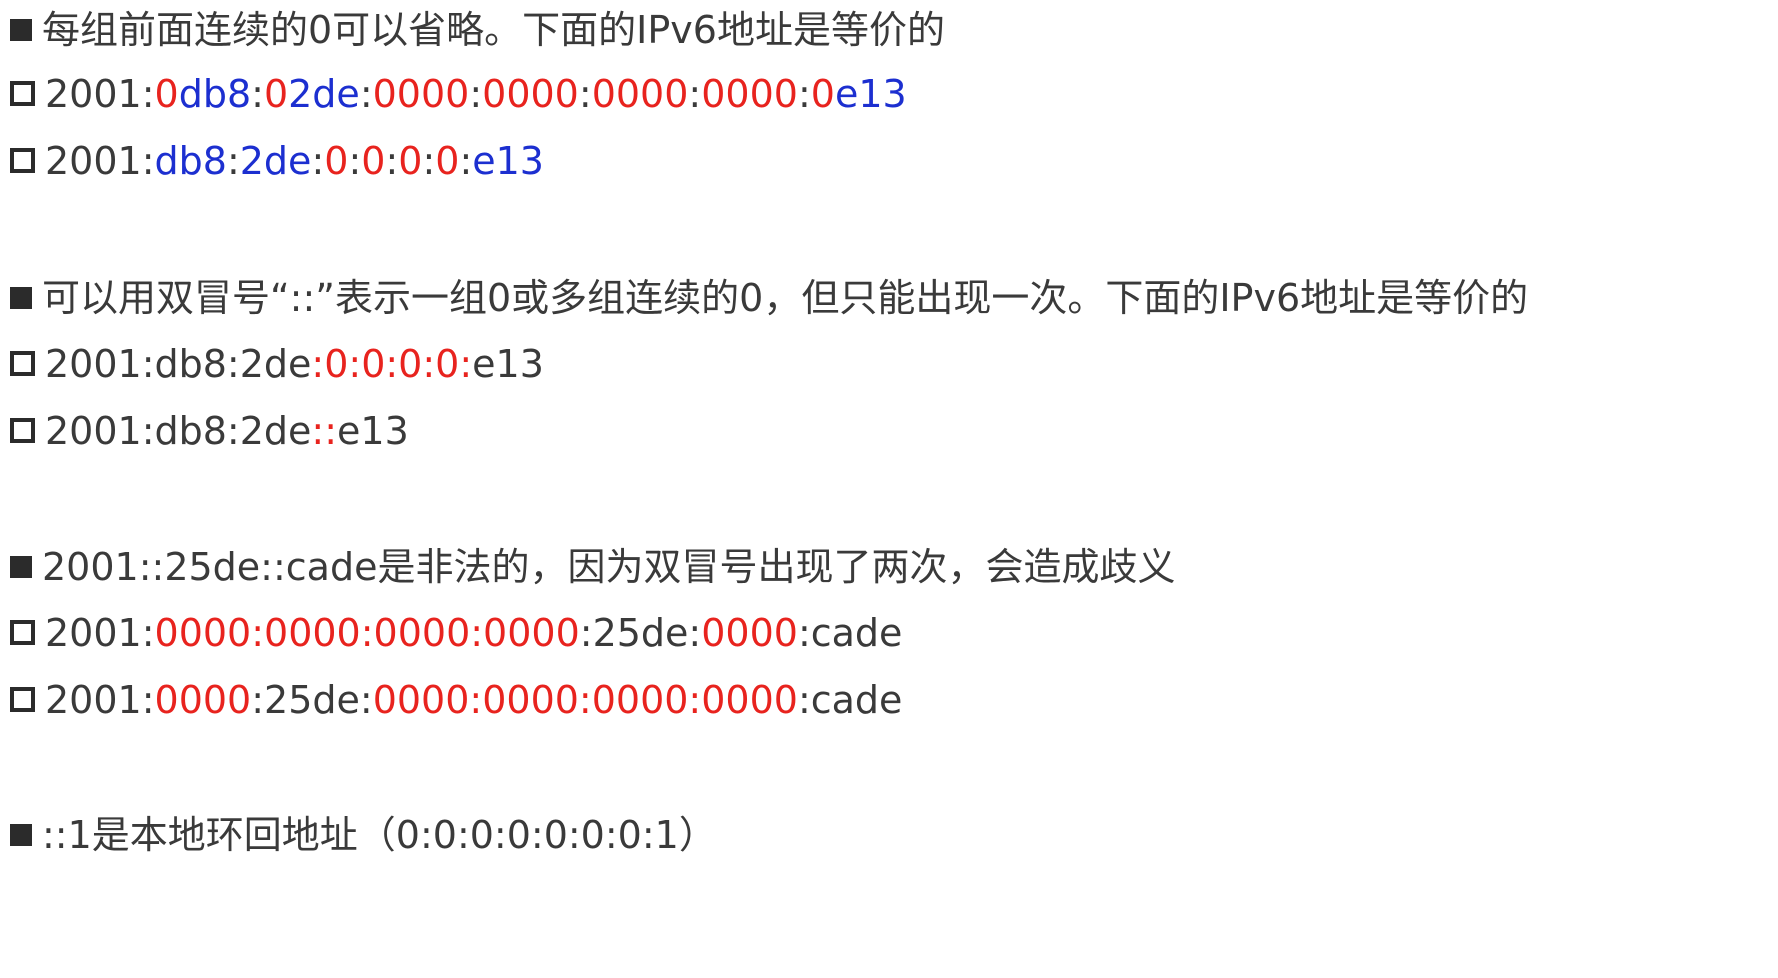 The width and height of the screenshot is (1778, 978). I want to click on text-segment: :0:0:0:0:, so click(392, 364).